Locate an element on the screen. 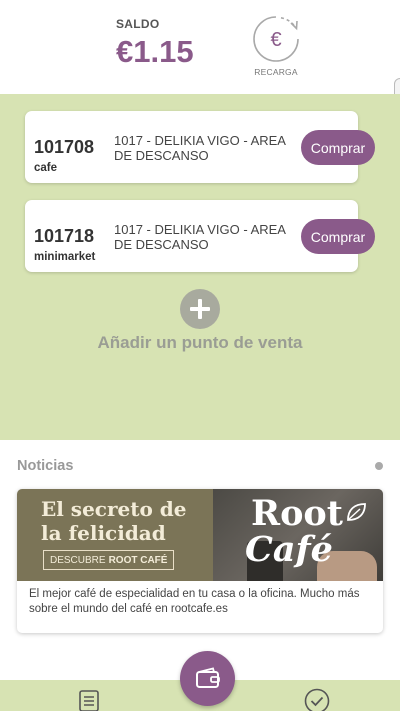  euro-refresh-icon: € is located at coordinates (276, 39).